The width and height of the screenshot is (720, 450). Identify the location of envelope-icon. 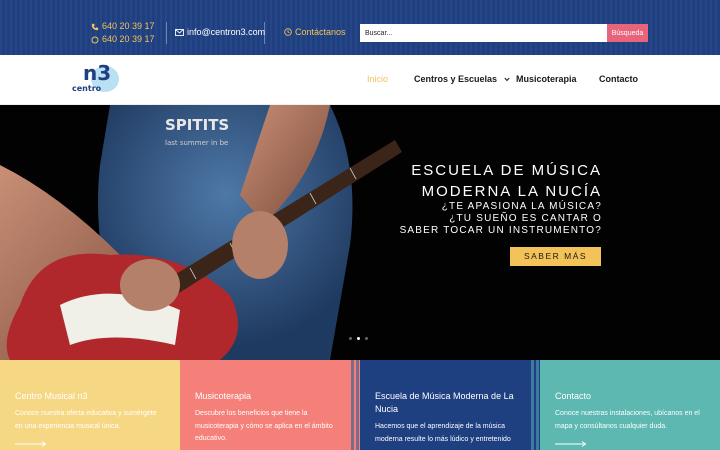
(179, 32).